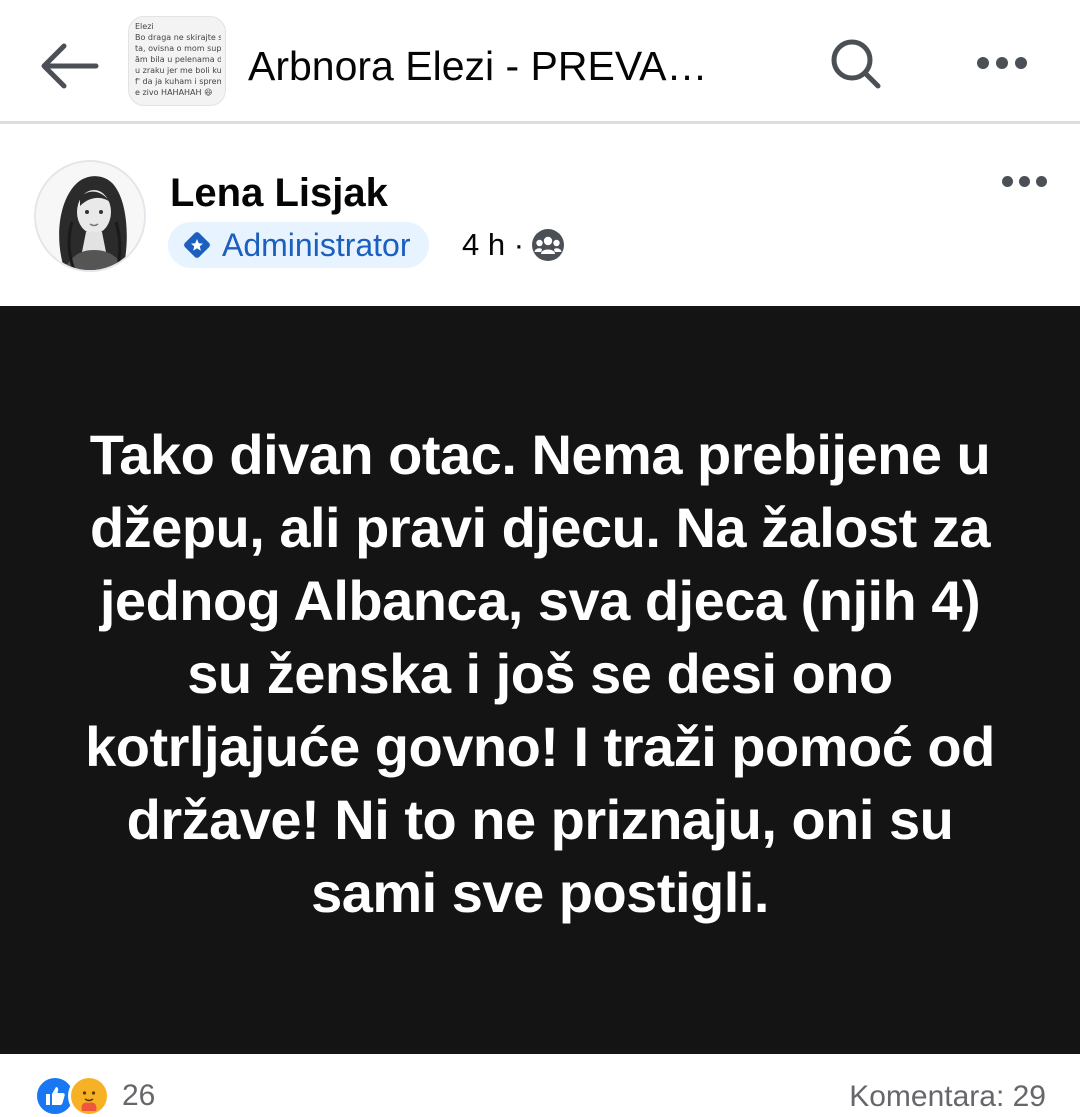 The width and height of the screenshot is (1080, 1117). Describe the element at coordinates (493, 244) in the screenshot. I see `timestamp-text: 4 h ·` at that location.